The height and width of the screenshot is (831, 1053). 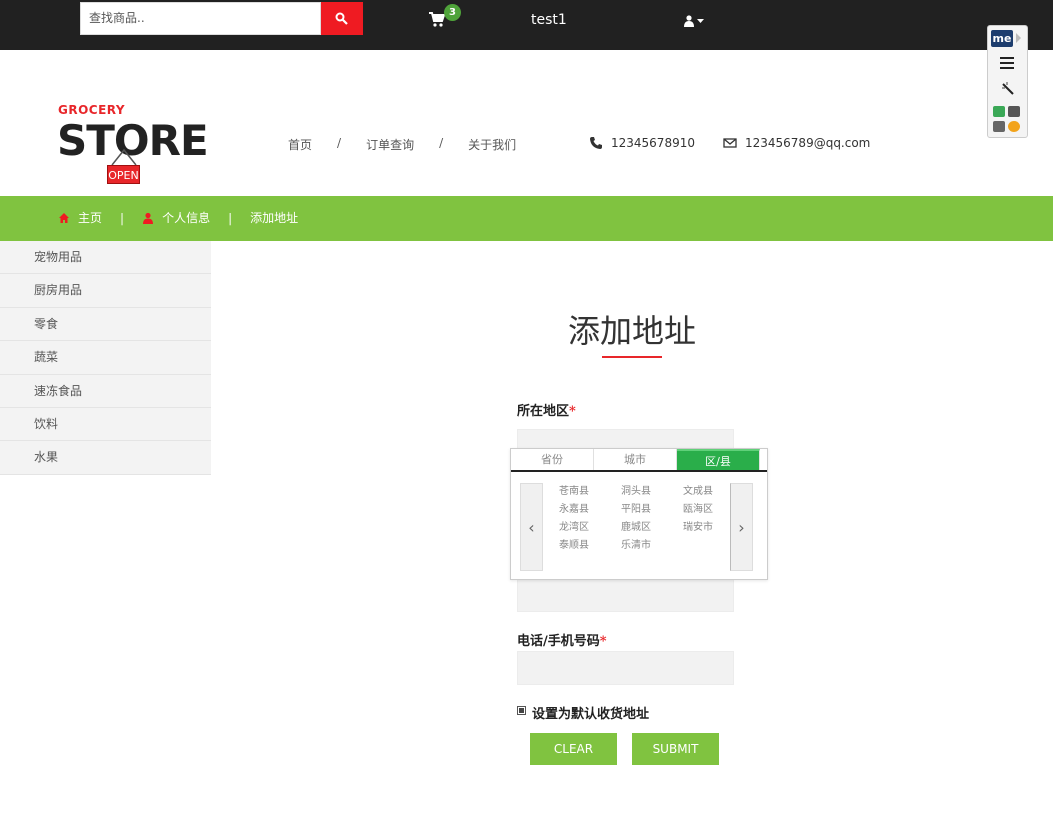 I want to click on search-icon, so click(x=341, y=18).